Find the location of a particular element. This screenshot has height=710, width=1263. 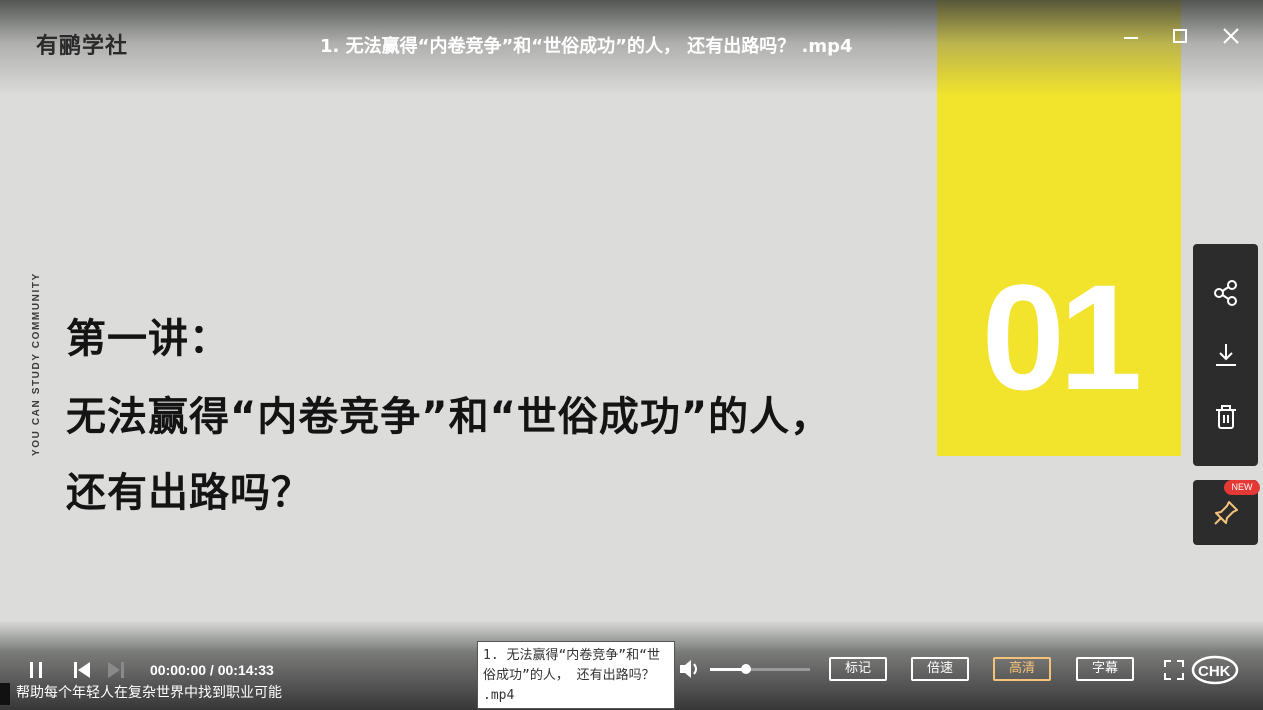

download-icon is located at coordinates (1225, 355).